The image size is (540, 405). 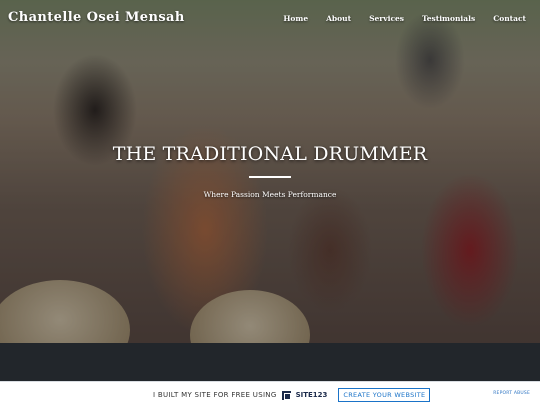 What do you see at coordinates (338, 18) in the screenshot?
I see `nav-link-about: About` at bounding box center [338, 18].